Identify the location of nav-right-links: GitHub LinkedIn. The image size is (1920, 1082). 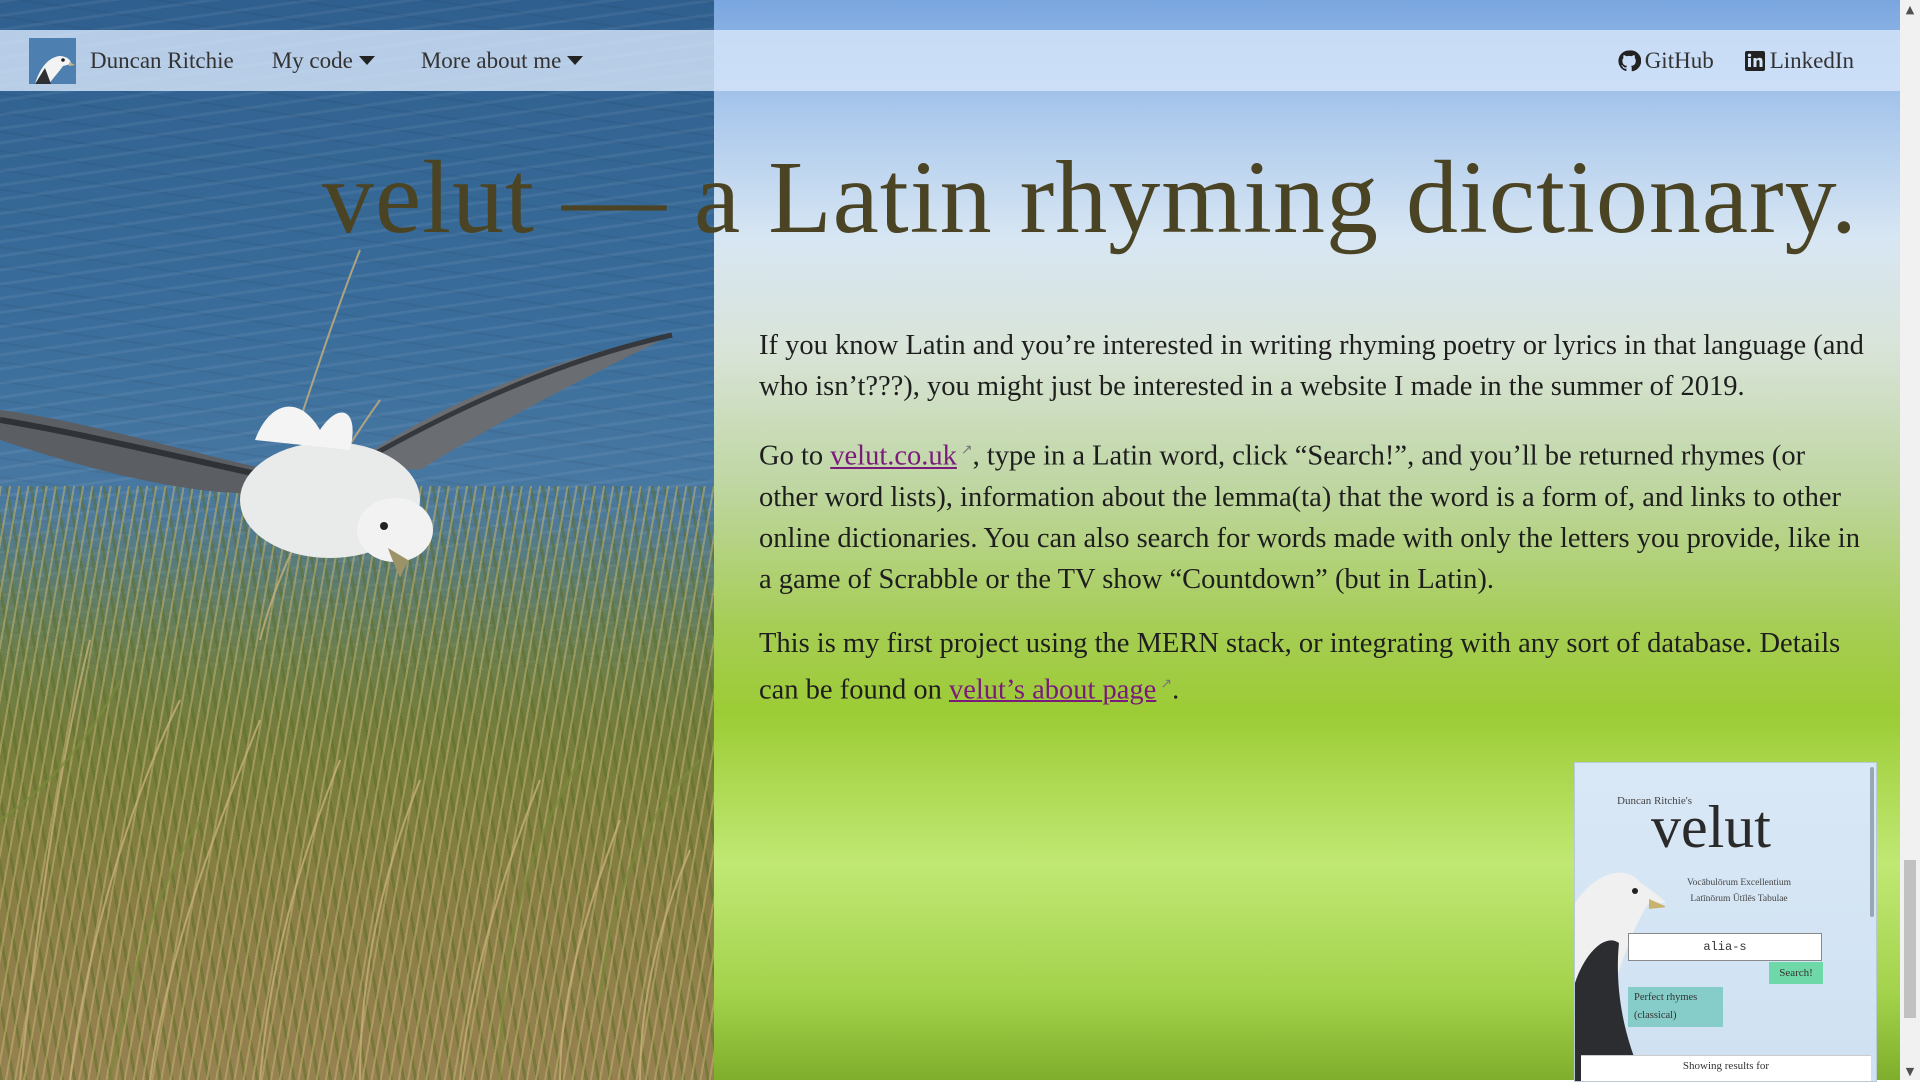
(1735, 61).